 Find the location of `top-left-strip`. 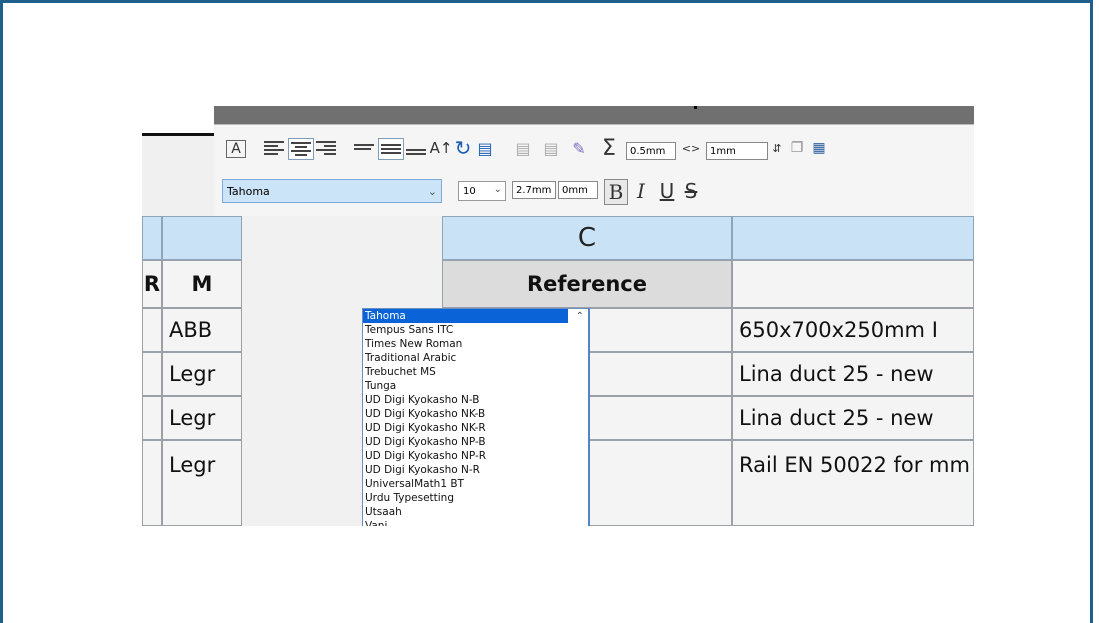

top-left-strip is located at coordinates (178, 121).